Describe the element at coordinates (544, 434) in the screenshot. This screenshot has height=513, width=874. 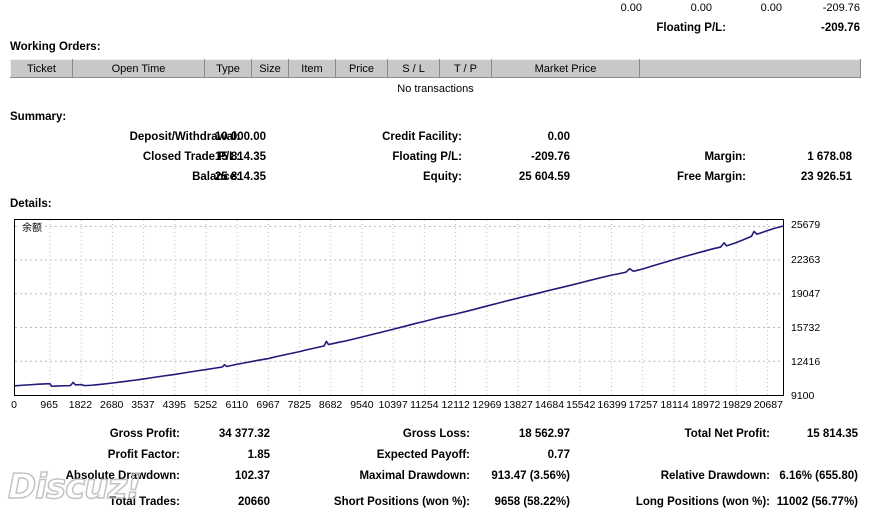
I see `stat-value-gross-loss: 18 562.97` at that location.